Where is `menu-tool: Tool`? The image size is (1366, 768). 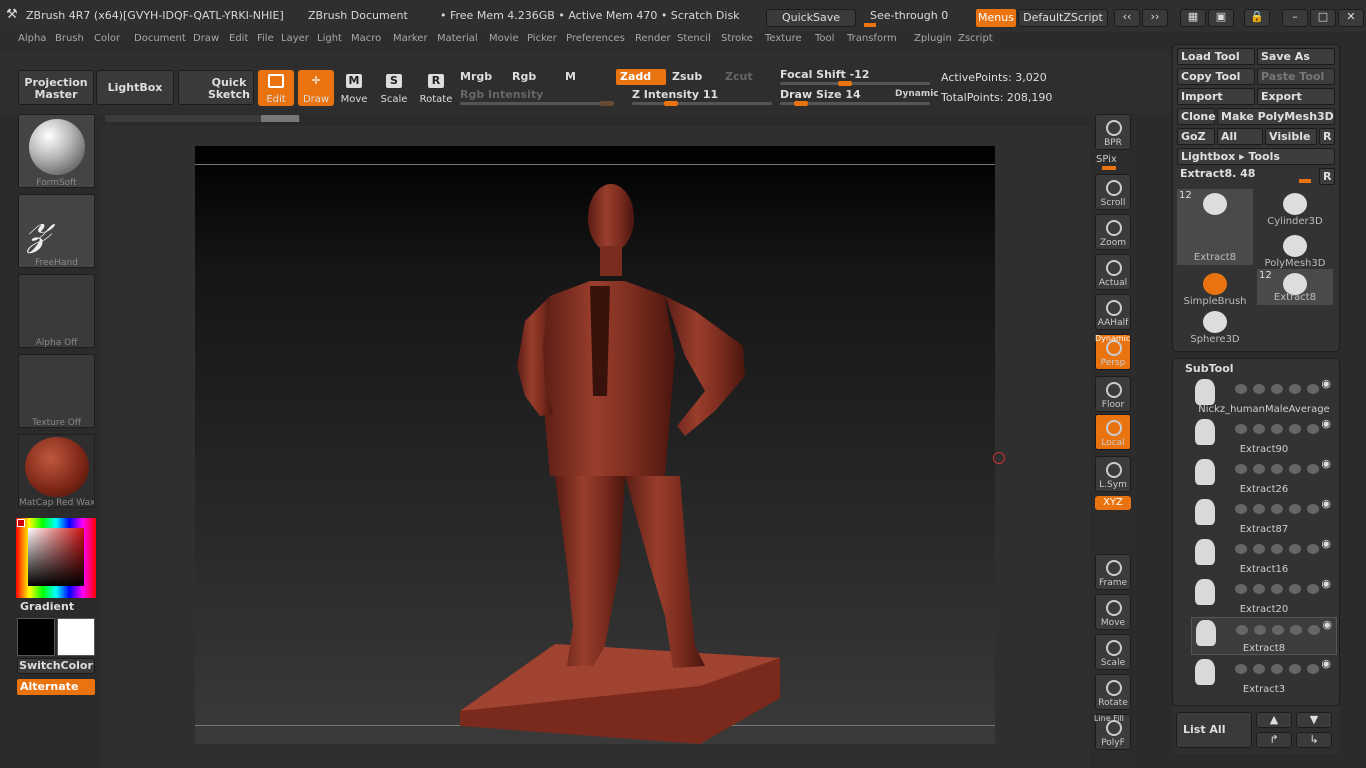
menu-tool: Tool is located at coordinates (824, 38).